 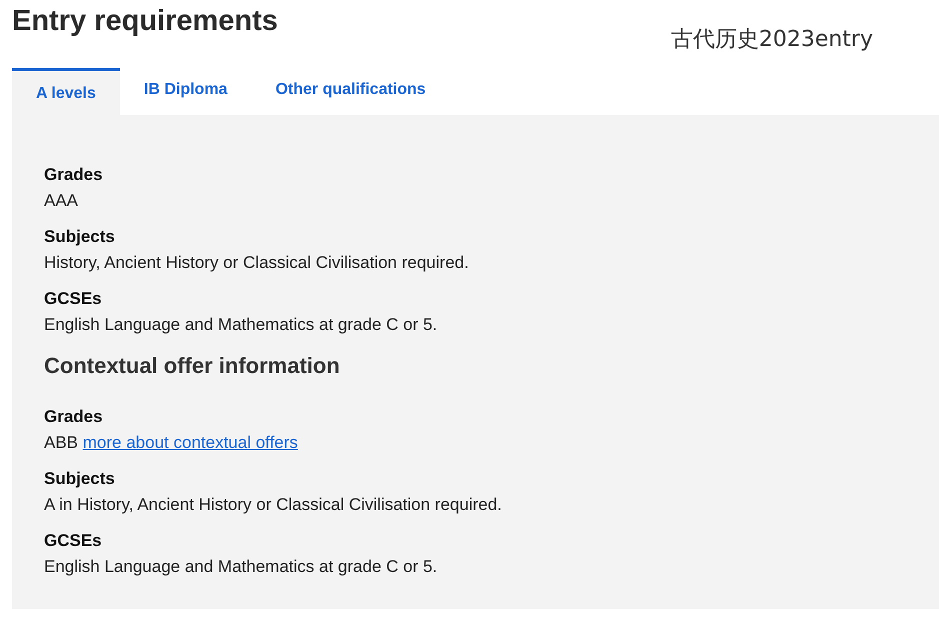 What do you see at coordinates (273, 505) in the screenshot?
I see `field-value: A in History, Ancient History or Classical Civilisation required.` at bounding box center [273, 505].